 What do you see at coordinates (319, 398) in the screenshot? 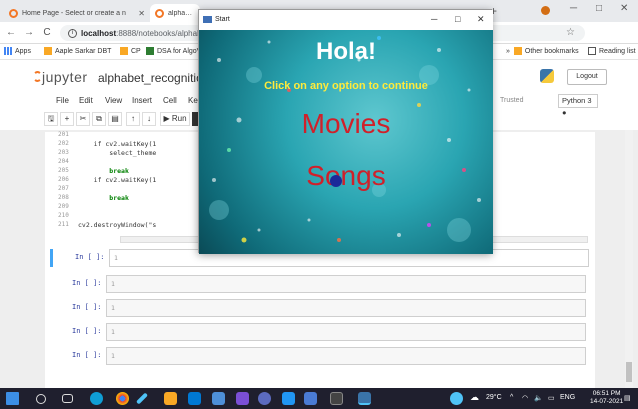
I see `taskbar: ☁ 29°C ^ ◠ 🔈 ▭ ENG 06:51 PM 14-07-2021 ▤` at bounding box center [319, 398].